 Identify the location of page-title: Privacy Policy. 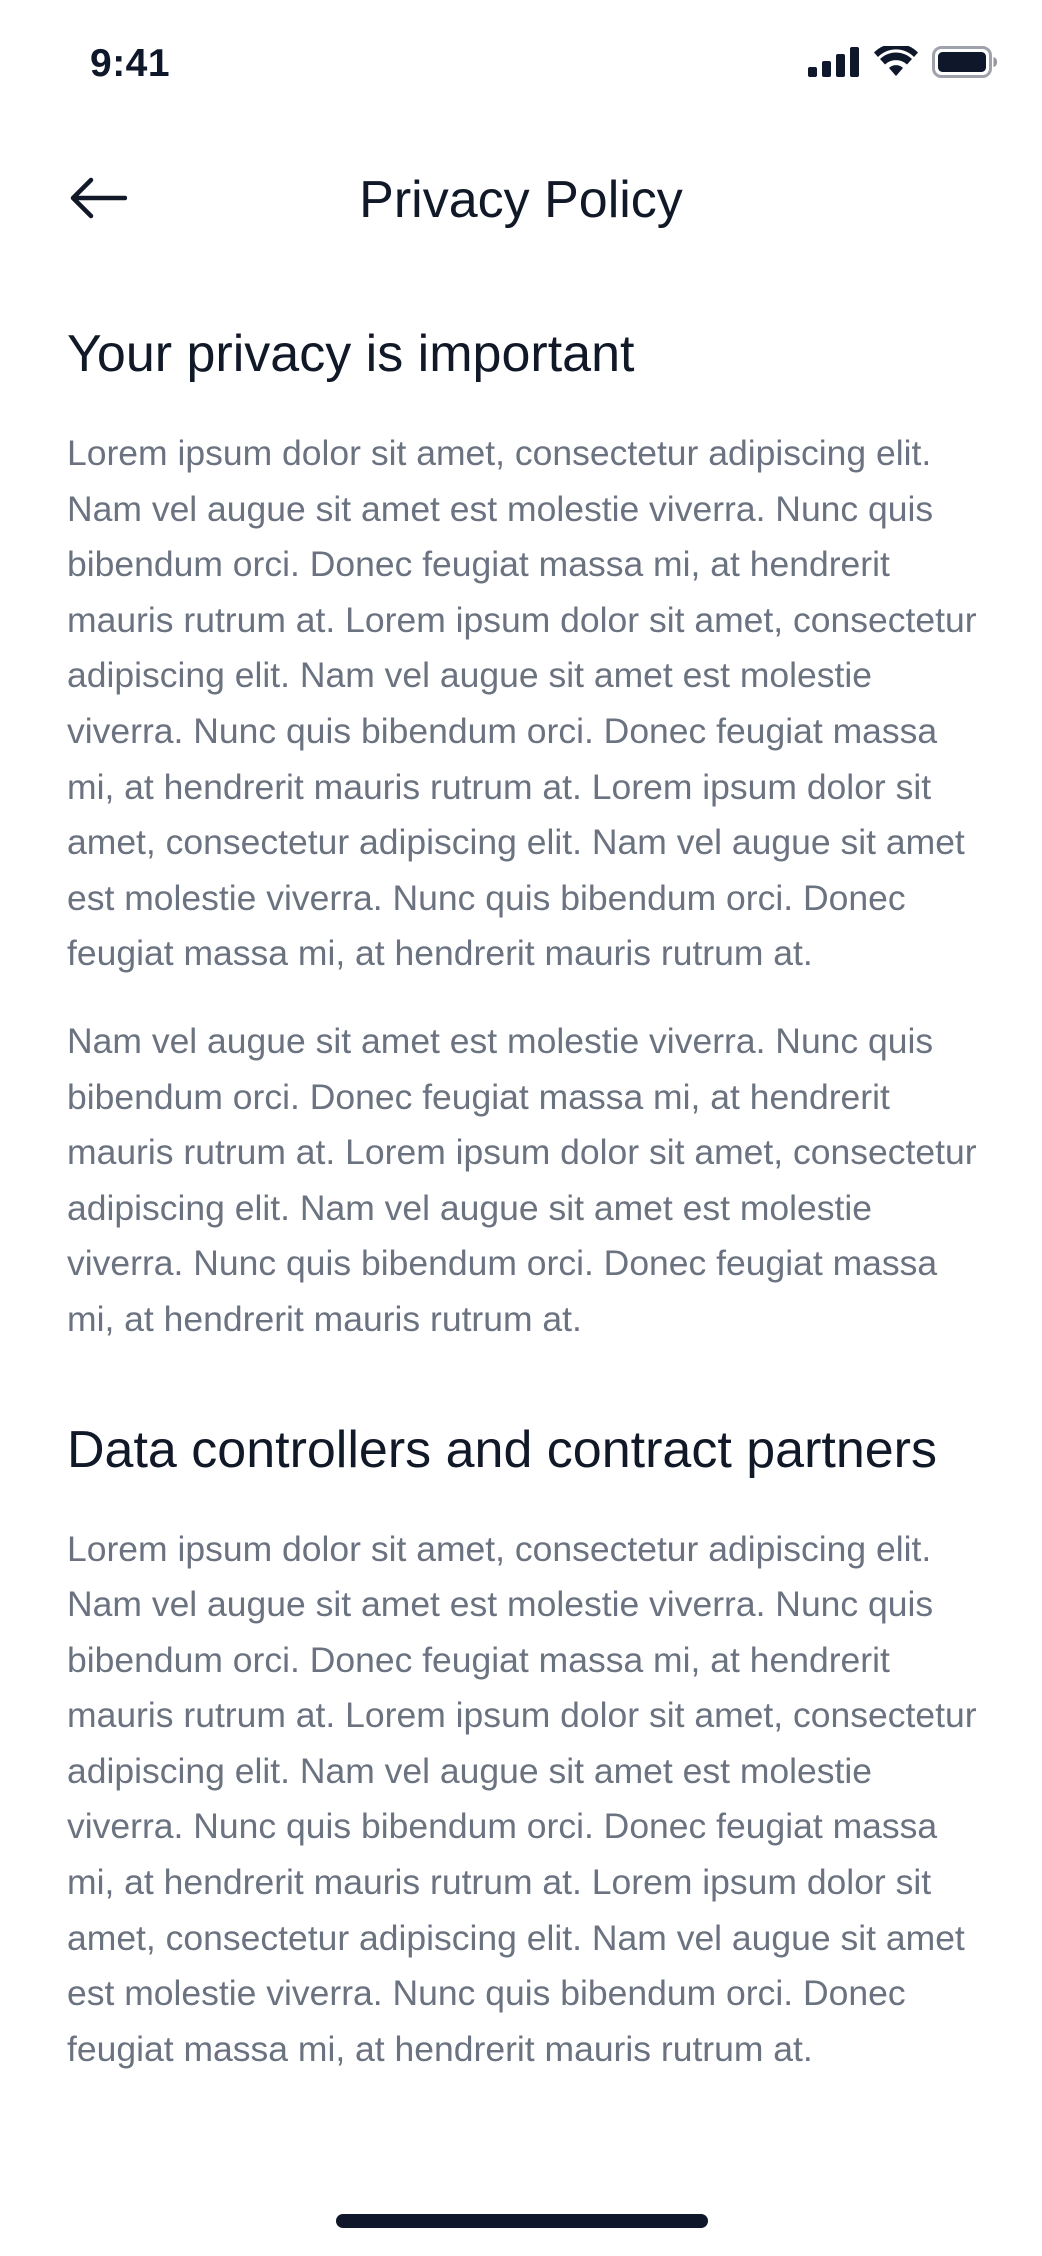
(521, 200).